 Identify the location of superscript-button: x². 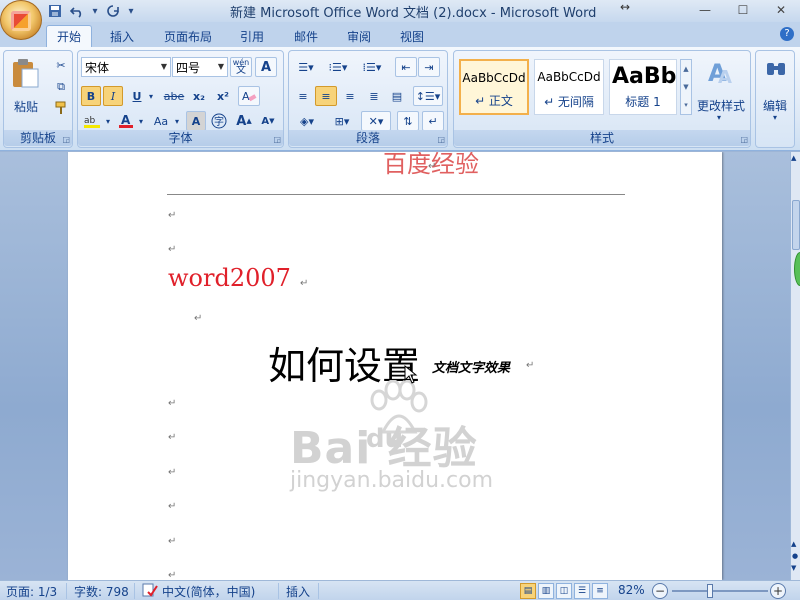
(223, 96).